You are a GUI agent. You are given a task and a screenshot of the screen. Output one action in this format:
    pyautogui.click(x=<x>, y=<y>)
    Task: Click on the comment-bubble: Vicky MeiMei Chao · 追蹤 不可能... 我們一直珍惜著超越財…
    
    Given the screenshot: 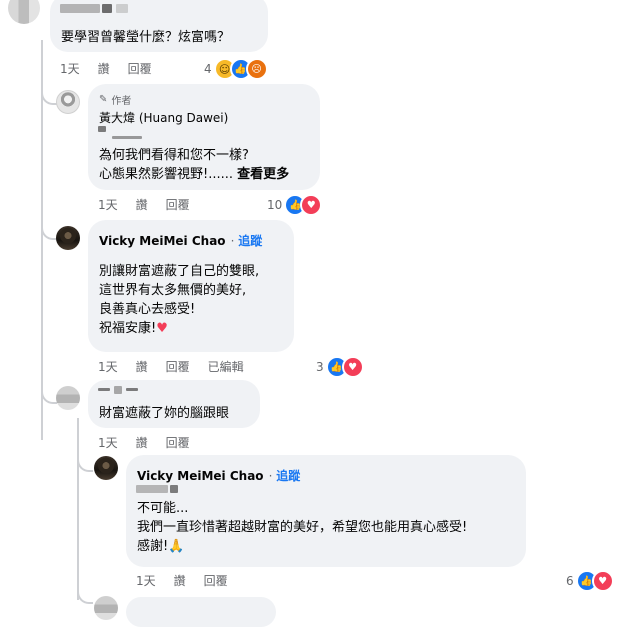 What is the action you would take?
    pyautogui.click(x=326, y=511)
    